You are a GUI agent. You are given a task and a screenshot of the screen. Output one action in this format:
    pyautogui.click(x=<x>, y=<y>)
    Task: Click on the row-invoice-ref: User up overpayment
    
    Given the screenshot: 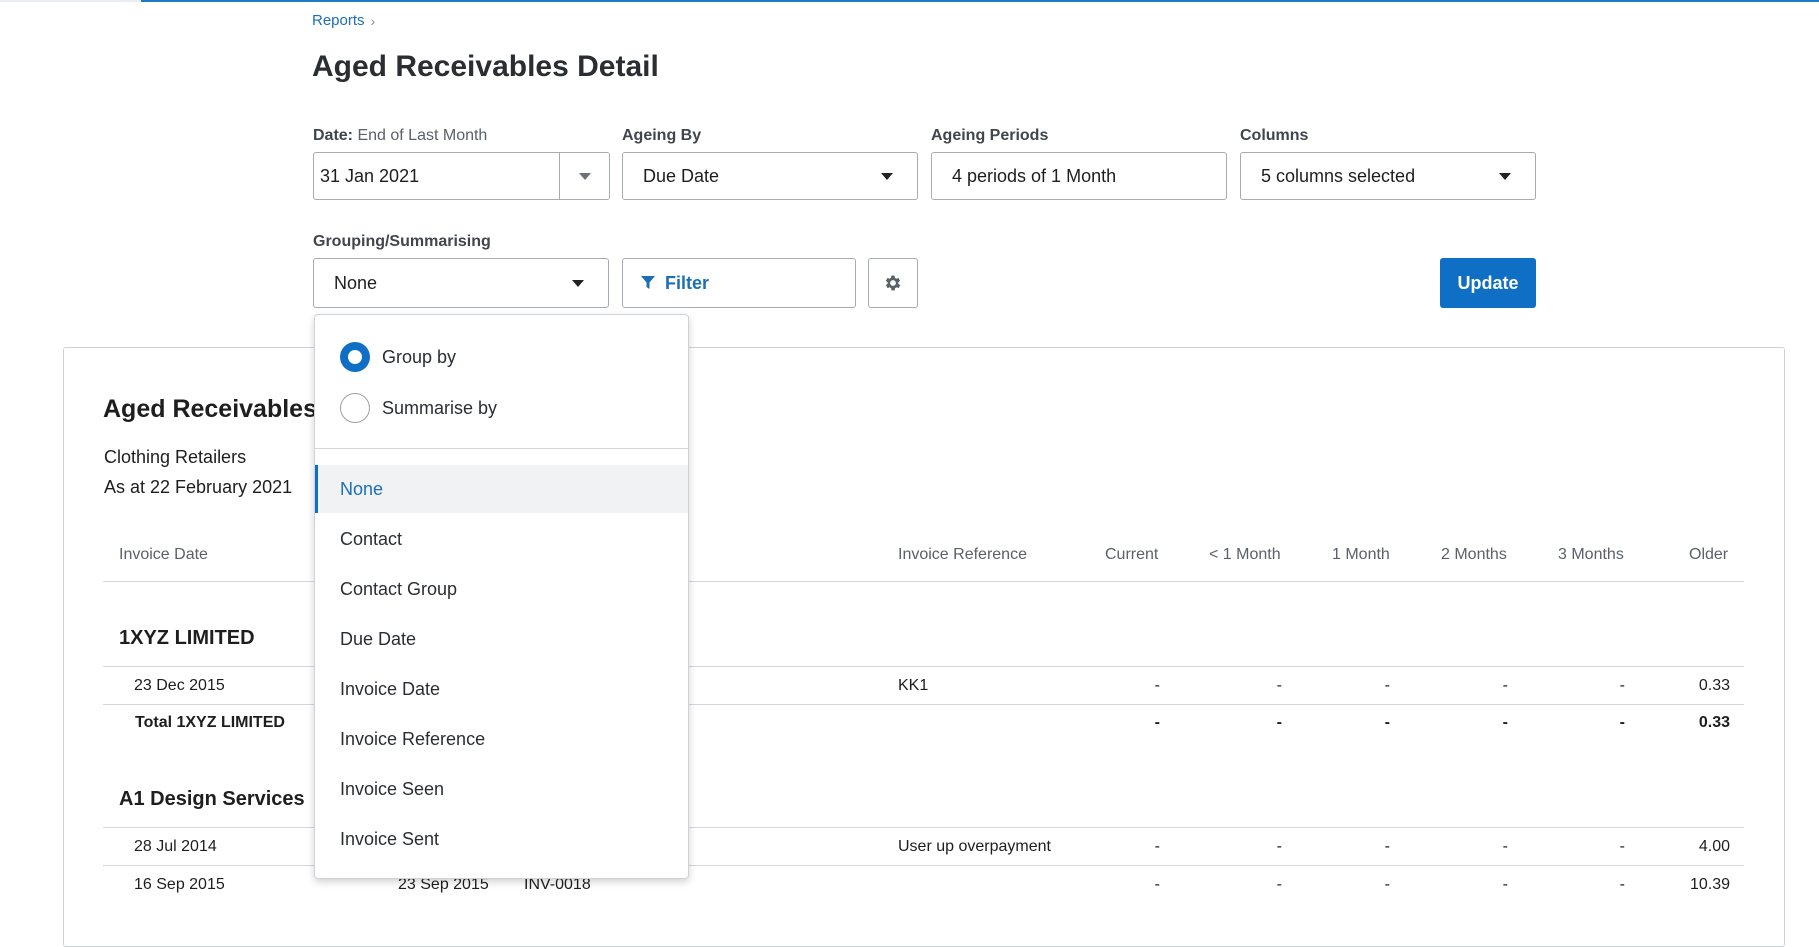 What is the action you would take?
    pyautogui.click(x=974, y=846)
    